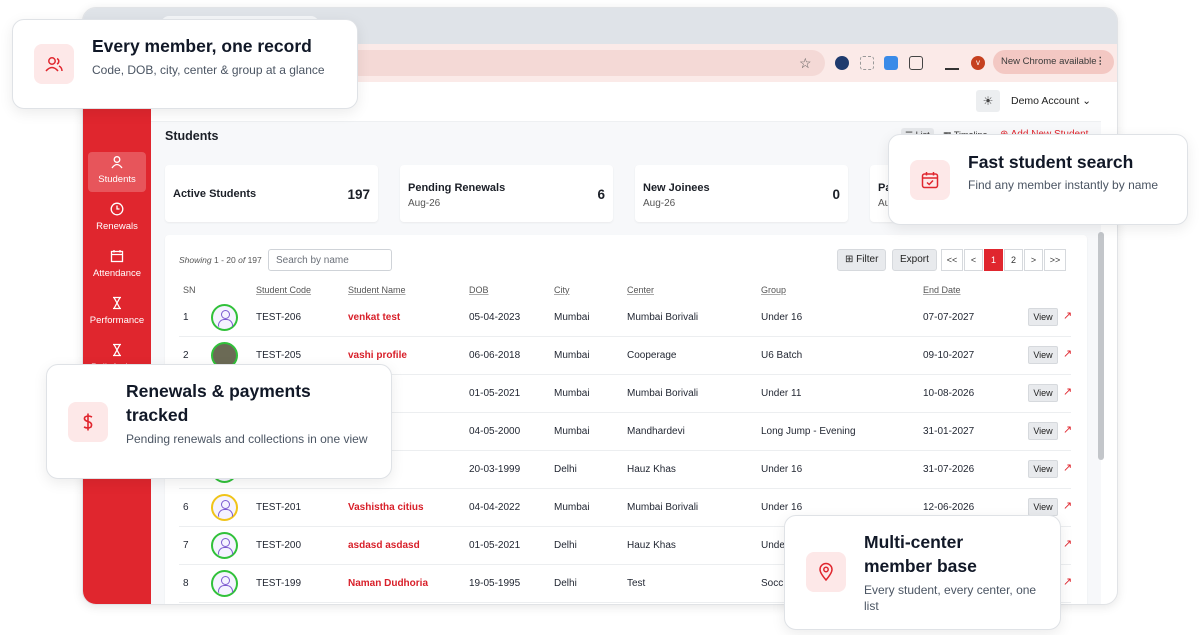  What do you see at coordinates (930, 180) in the screenshot?
I see `calendar-check-icon` at bounding box center [930, 180].